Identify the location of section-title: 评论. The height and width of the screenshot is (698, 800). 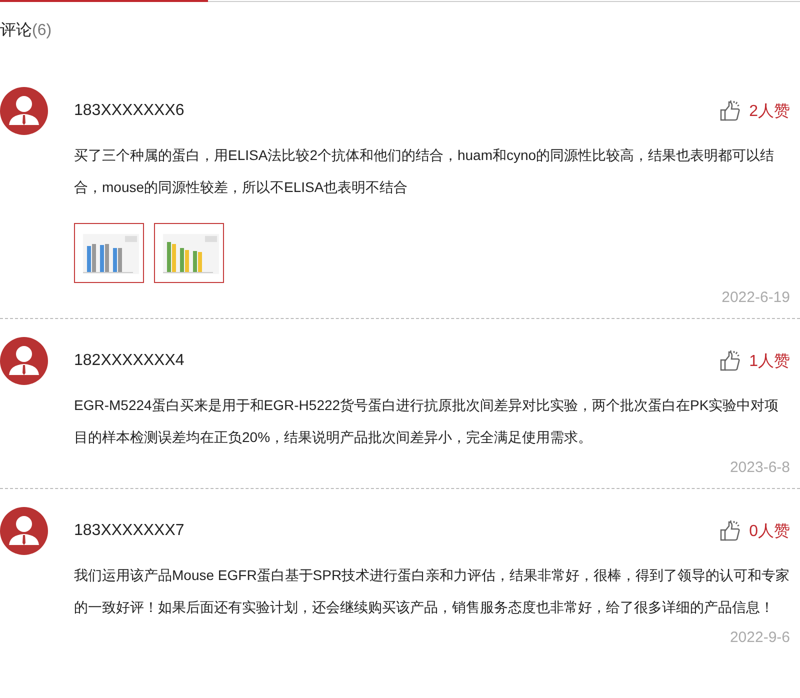
(16, 30).